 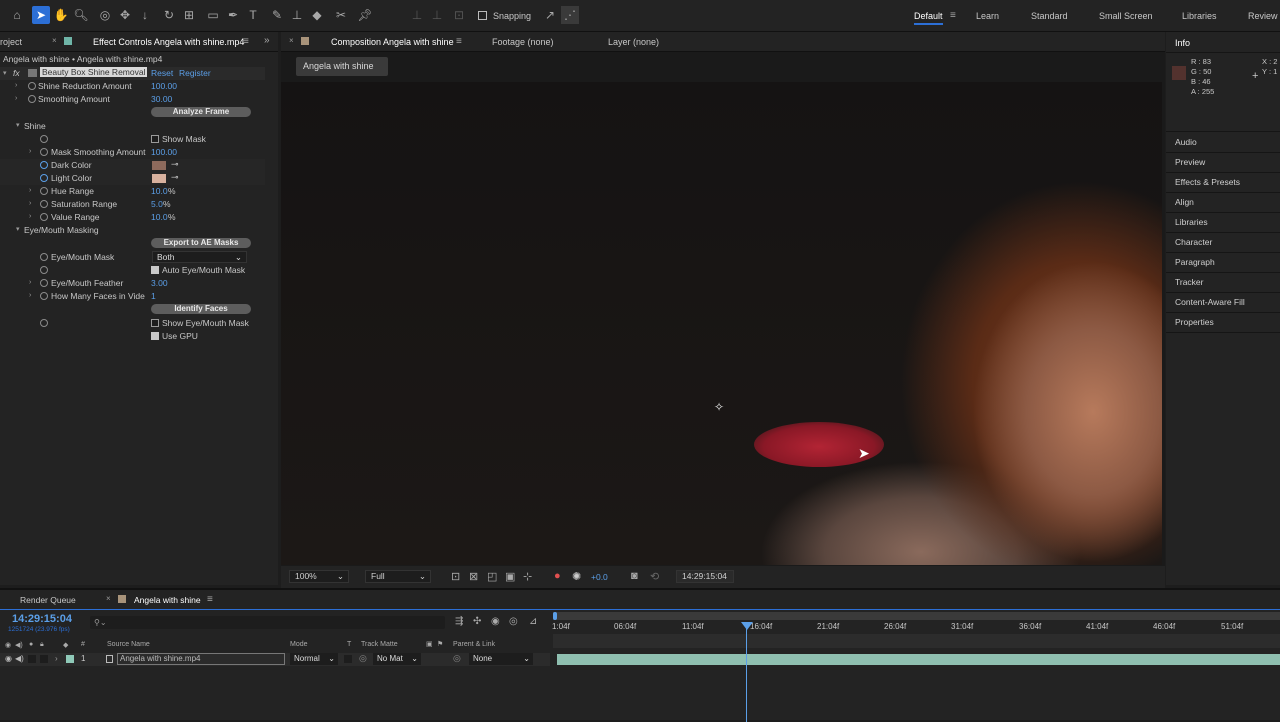 What do you see at coordinates (1189, 282) in the screenshot?
I see `panel-tracker: Tracker` at bounding box center [1189, 282].